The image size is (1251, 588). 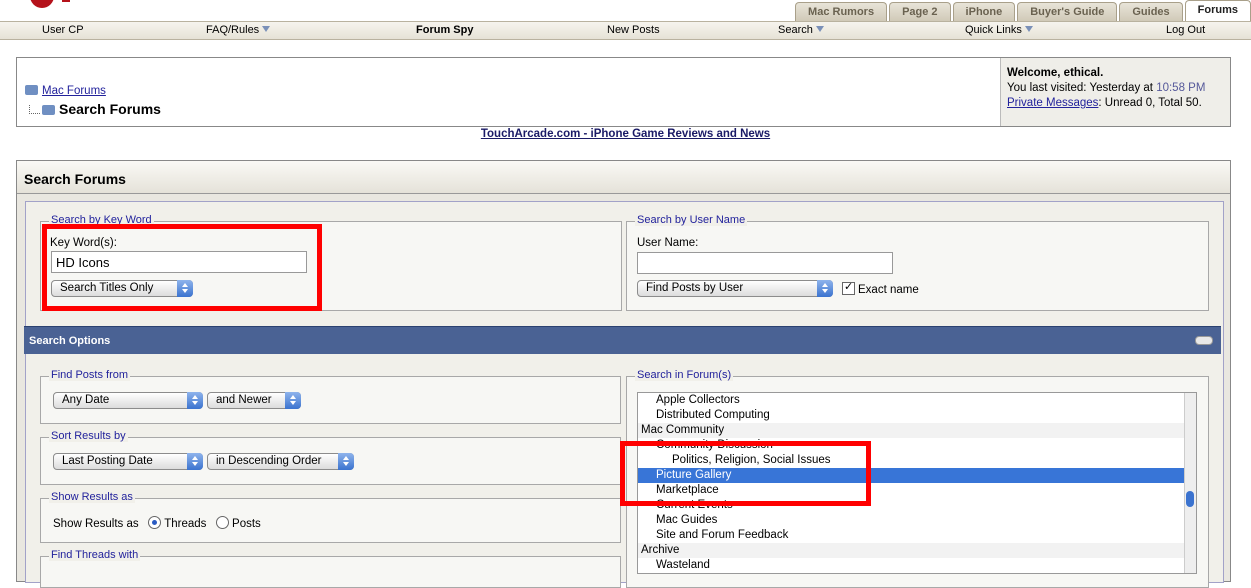 I want to click on date-select: Any Date, so click(x=128, y=400).